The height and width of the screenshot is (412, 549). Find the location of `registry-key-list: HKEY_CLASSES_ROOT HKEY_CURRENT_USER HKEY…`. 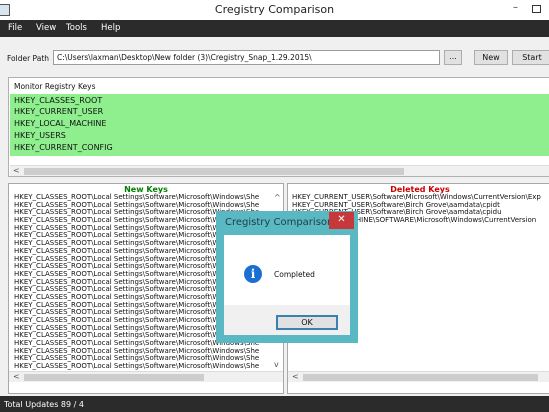

registry-key-list: HKEY_CLASSES_ROOT HKEY_CURRENT_USER HKEY… is located at coordinates (279, 125).